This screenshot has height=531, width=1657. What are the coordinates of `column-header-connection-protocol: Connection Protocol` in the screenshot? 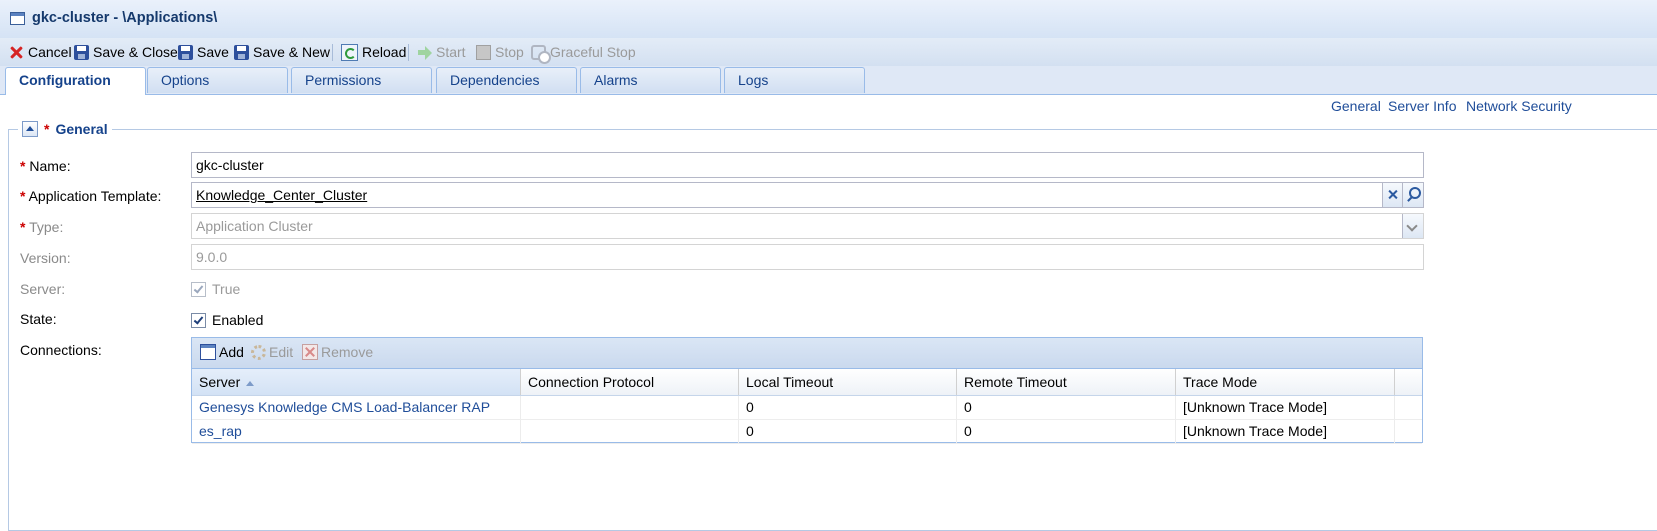 It's located at (630, 382).